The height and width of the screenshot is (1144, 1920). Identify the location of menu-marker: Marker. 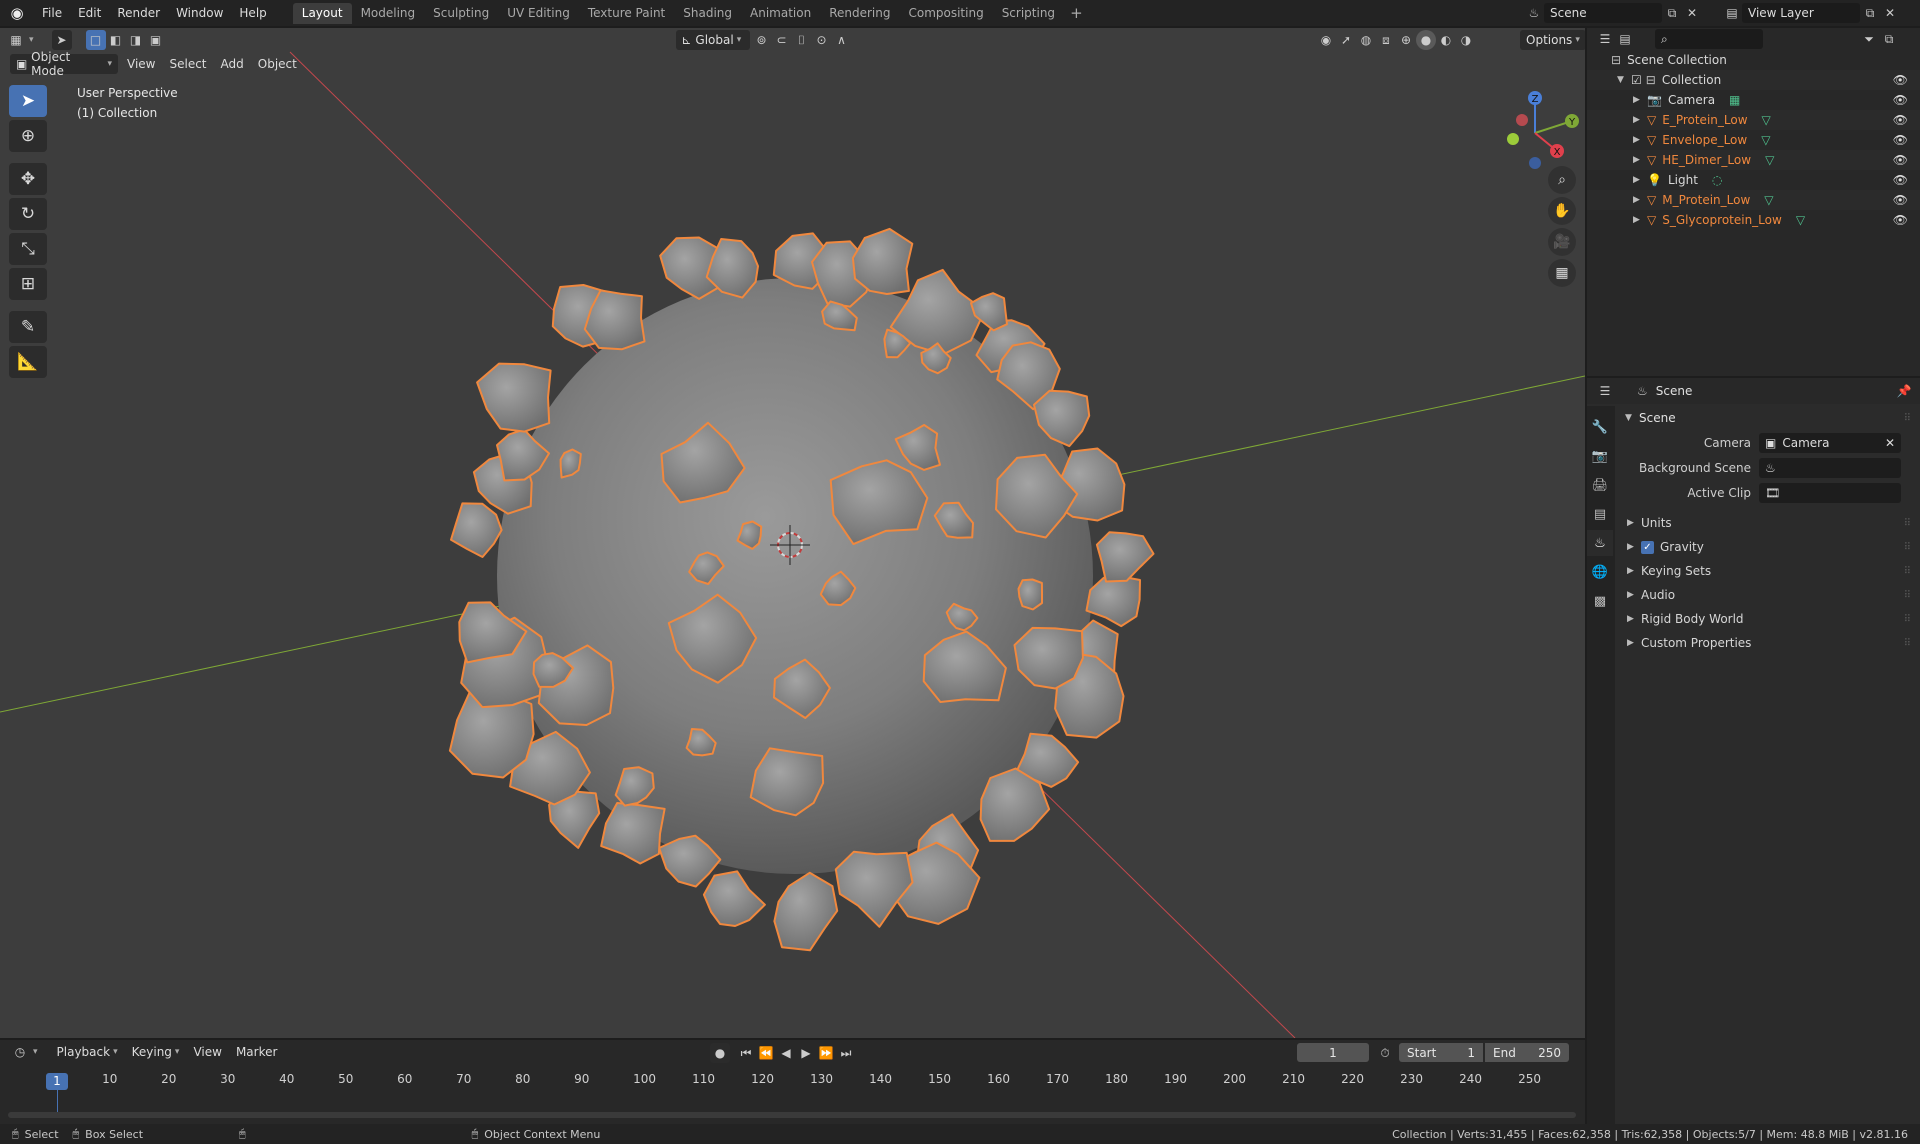
(256, 1052).